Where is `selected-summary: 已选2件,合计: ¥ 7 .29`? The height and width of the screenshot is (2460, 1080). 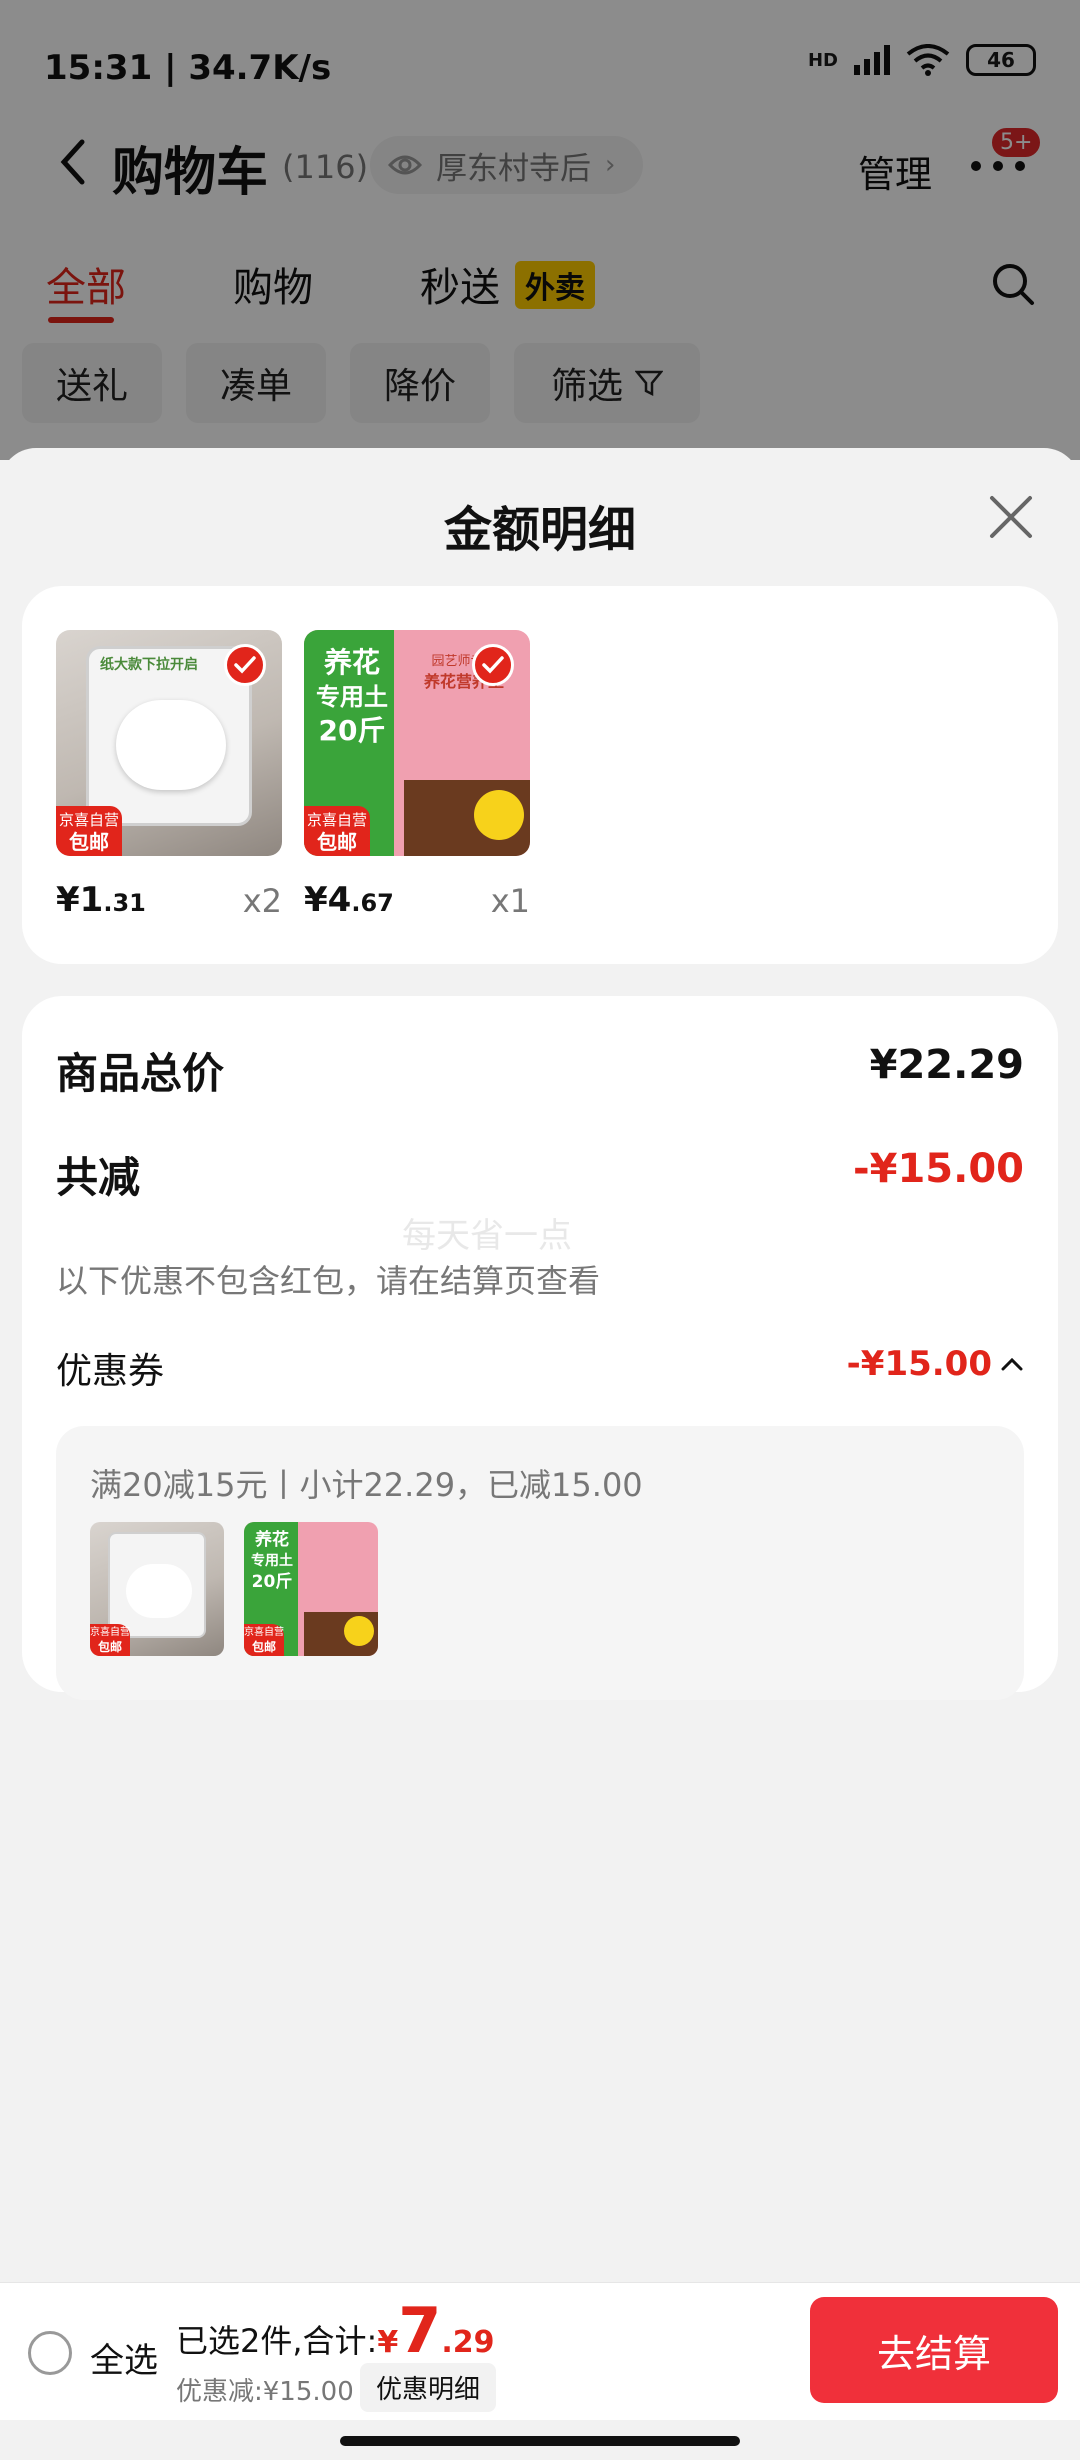 selected-summary: 已选2件,合计: ¥ 7 .29 is located at coordinates (335, 2330).